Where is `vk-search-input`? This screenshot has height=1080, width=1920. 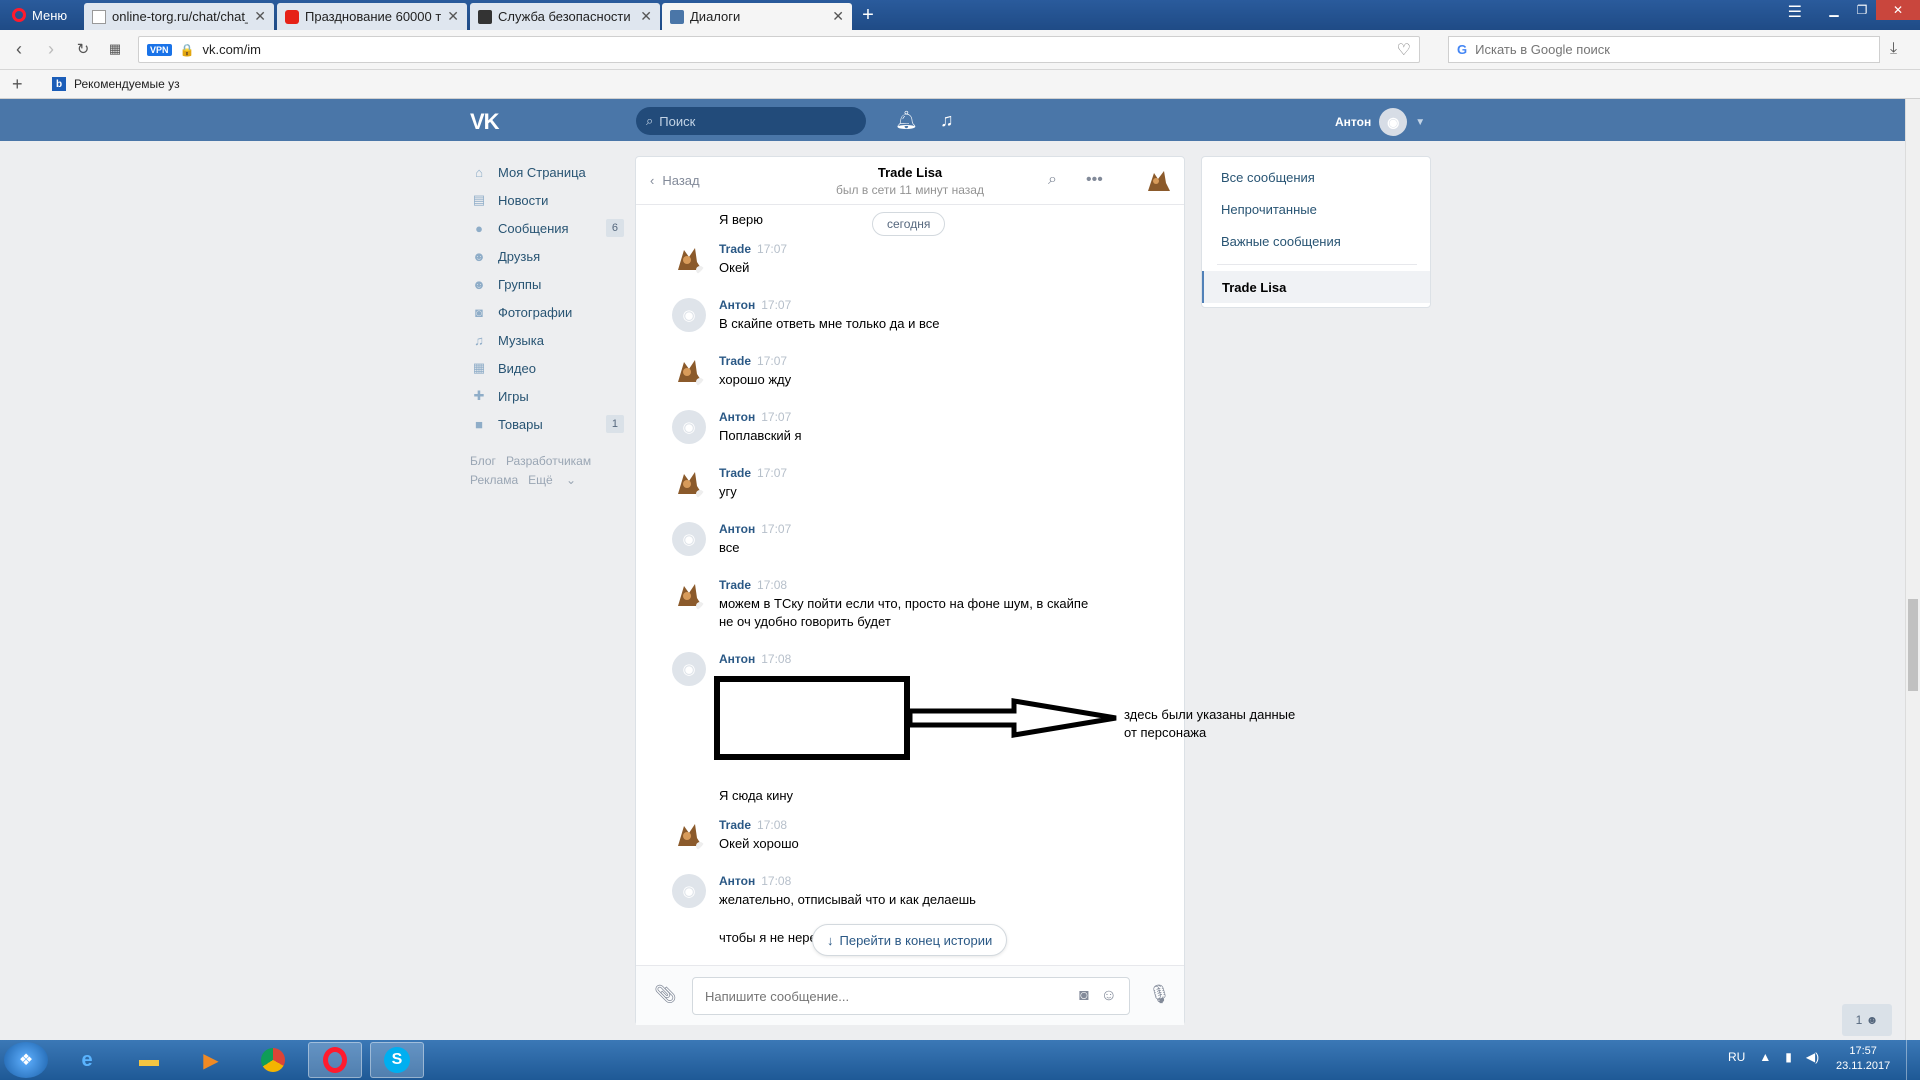
vk-search-input is located at coordinates (749, 121).